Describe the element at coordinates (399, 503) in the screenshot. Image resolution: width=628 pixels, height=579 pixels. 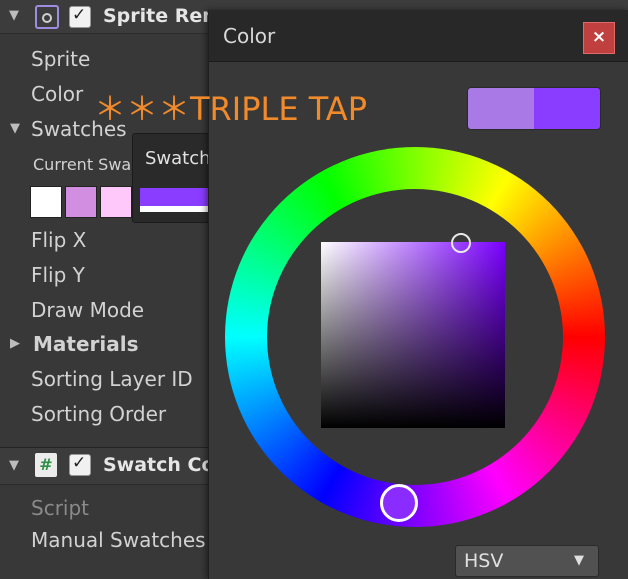
I see `hue-handle` at that location.